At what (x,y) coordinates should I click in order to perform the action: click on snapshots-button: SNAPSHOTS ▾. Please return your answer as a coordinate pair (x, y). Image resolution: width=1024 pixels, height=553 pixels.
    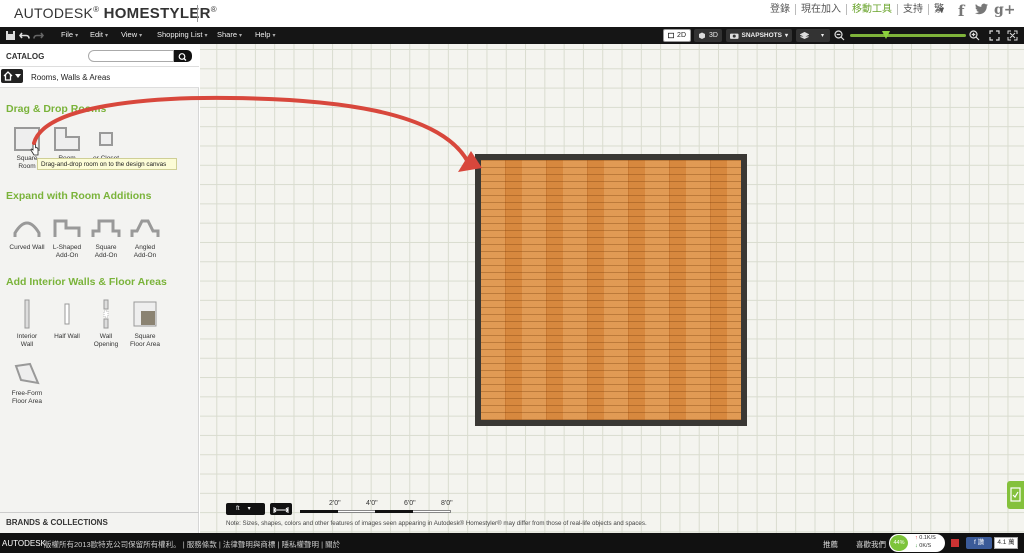
    Looking at the image, I should click on (759, 35).